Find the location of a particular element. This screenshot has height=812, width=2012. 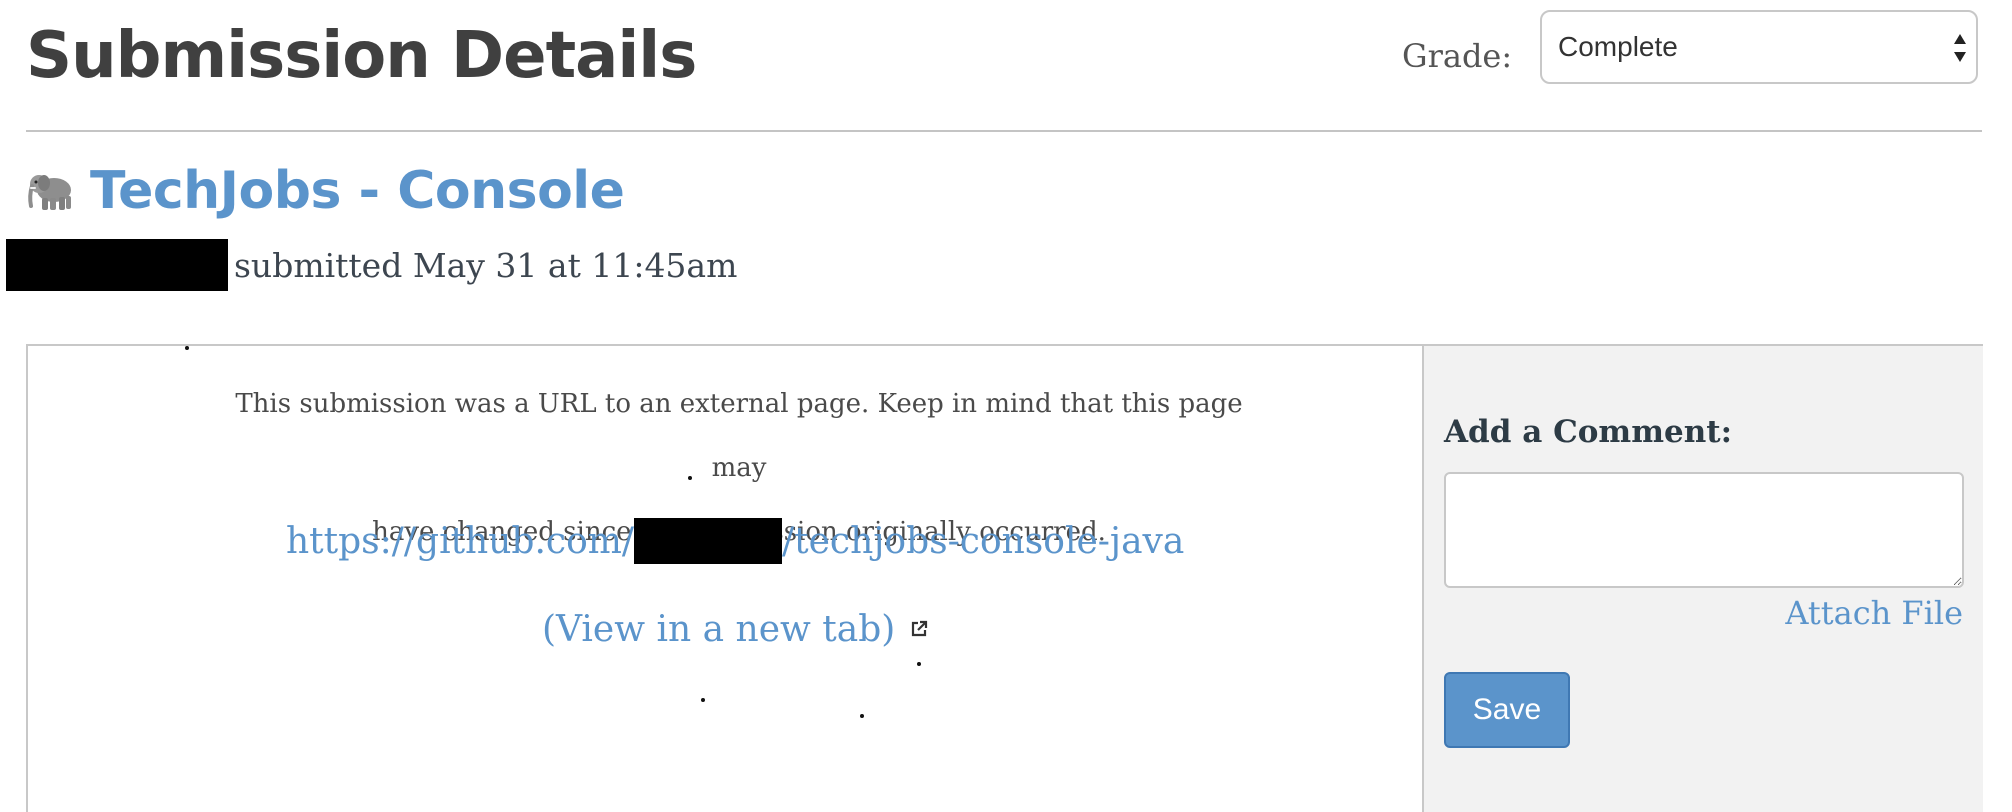

grade-select: Complete is located at coordinates (1759, 47).